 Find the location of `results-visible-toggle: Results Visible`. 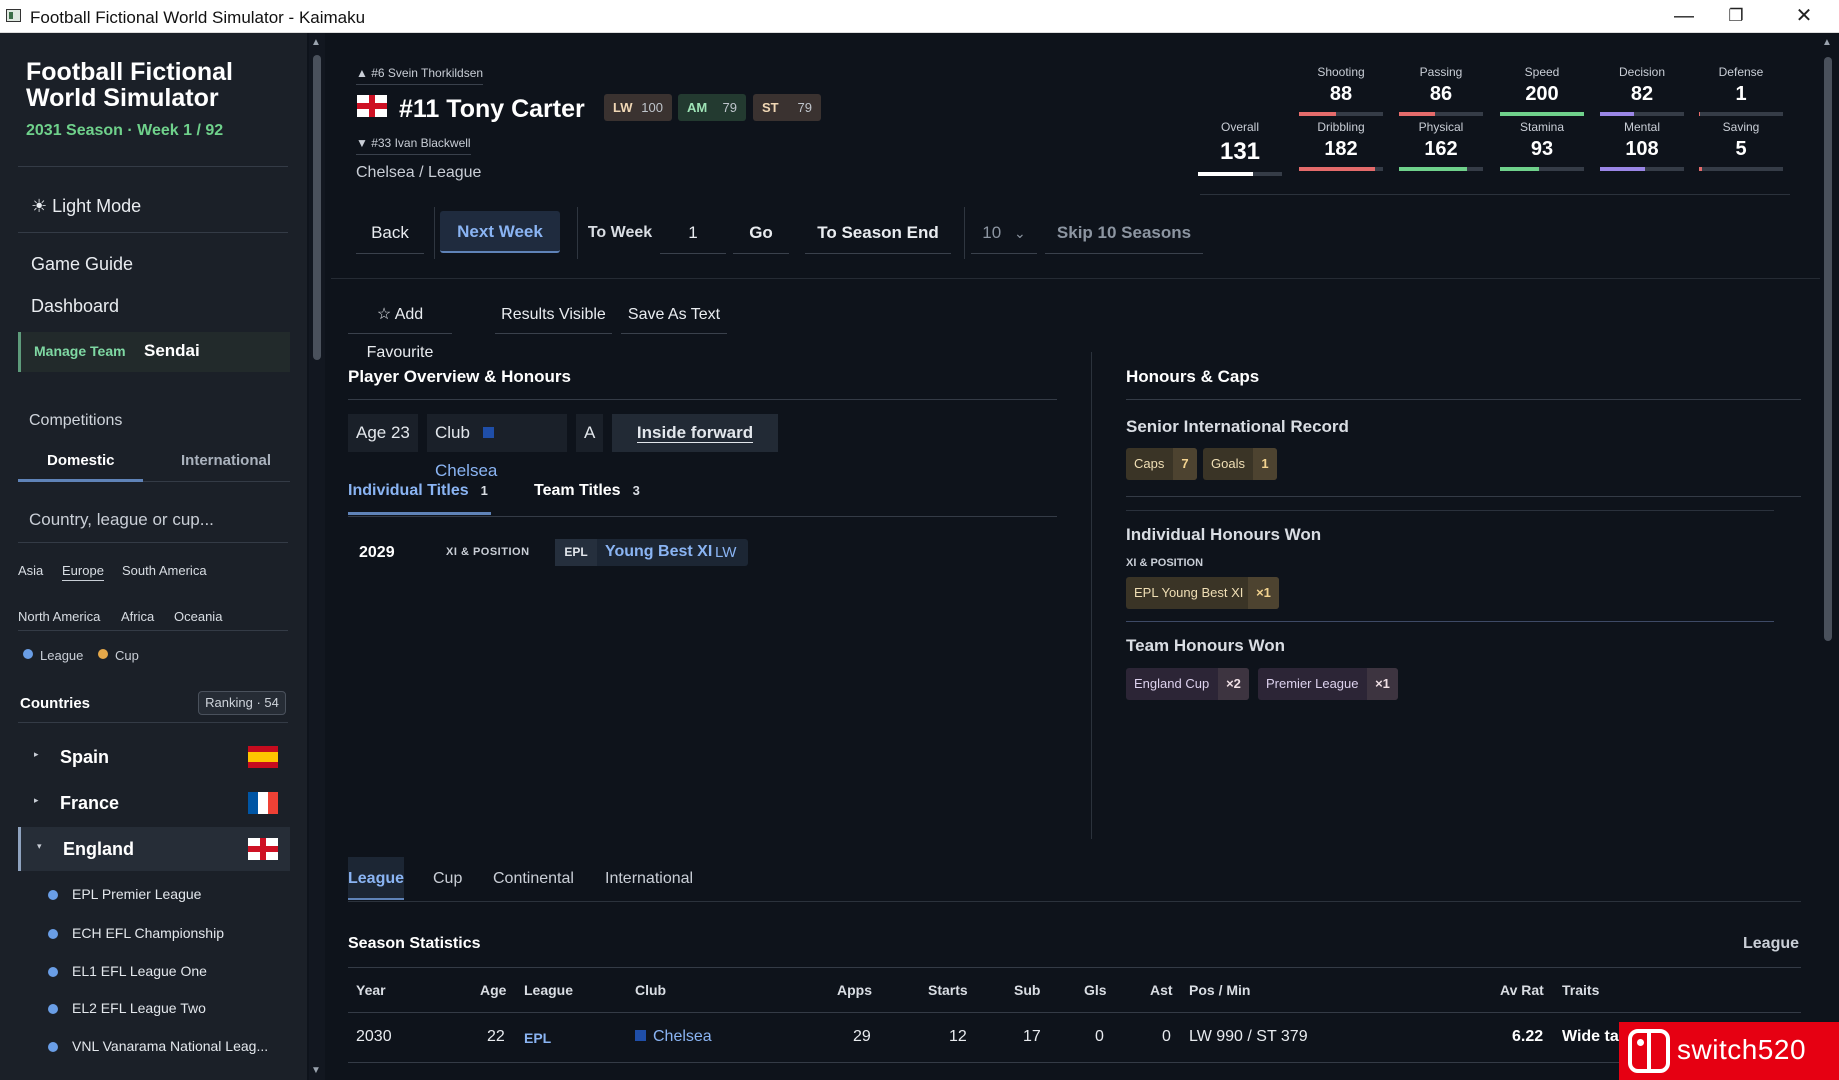

results-visible-toggle: Results Visible is located at coordinates (553, 315).